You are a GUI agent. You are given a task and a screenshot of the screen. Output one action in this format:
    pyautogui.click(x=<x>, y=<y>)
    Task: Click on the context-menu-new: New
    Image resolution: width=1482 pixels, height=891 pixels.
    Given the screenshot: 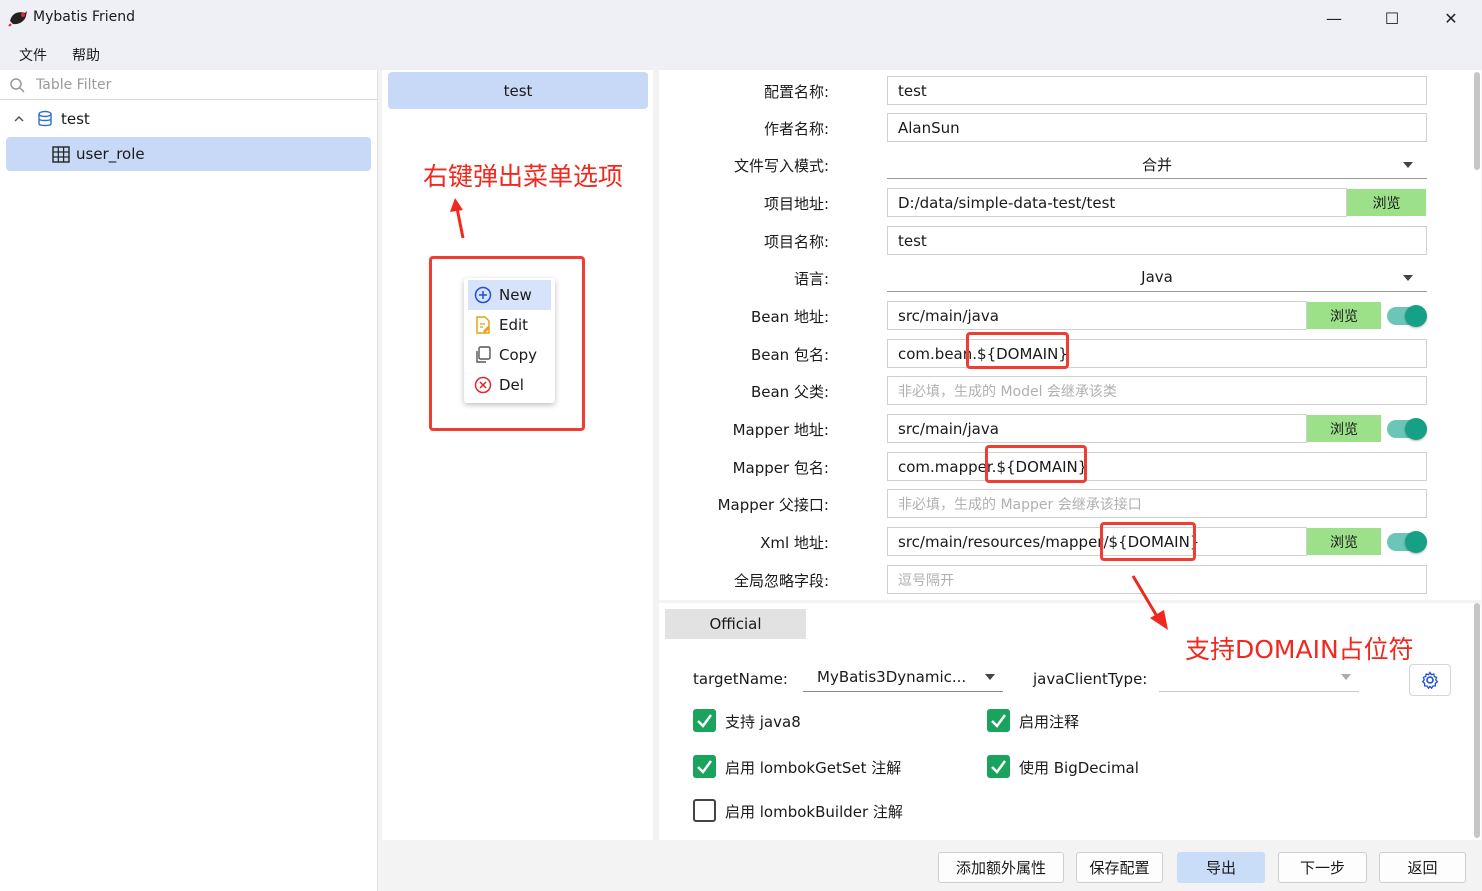 What is the action you would take?
    pyautogui.click(x=509, y=295)
    